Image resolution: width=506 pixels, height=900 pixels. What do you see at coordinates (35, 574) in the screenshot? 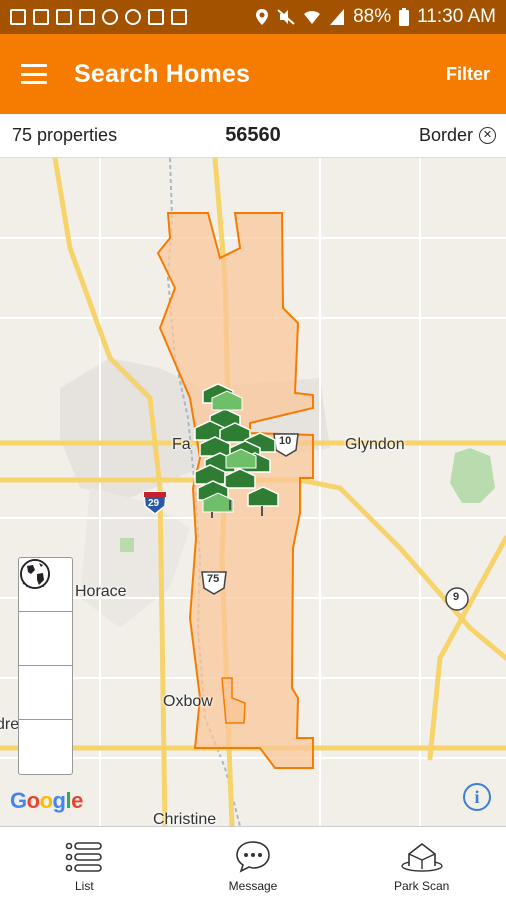
I see `globe-icon` at bounding box center [35, 574].